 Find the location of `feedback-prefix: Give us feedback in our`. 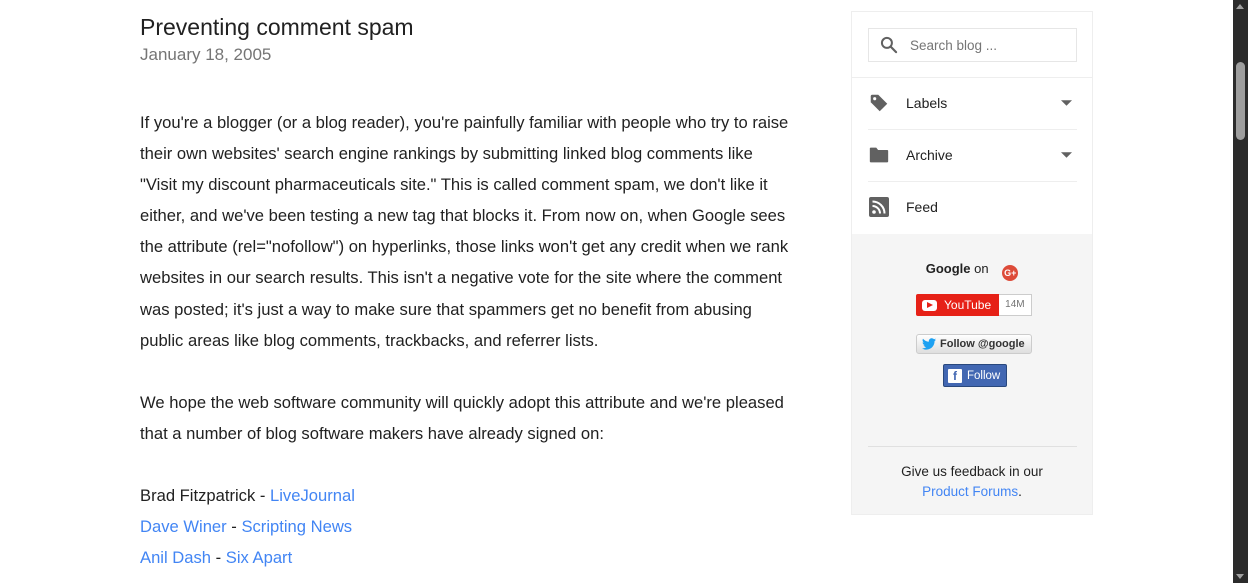

feedback-prefix: Give us feedback in our is located at coordinates (972, 471).